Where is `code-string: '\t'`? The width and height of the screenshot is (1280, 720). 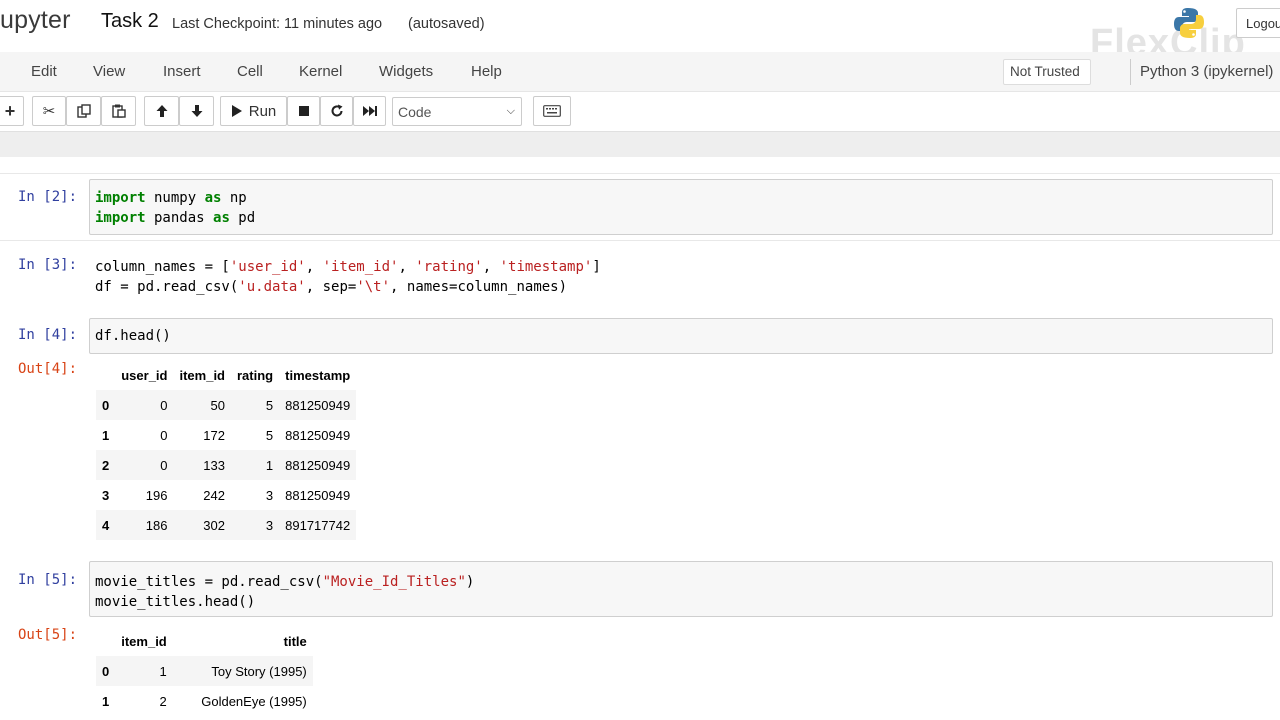
code-string: '\t' is located at coordinates (373, 287).